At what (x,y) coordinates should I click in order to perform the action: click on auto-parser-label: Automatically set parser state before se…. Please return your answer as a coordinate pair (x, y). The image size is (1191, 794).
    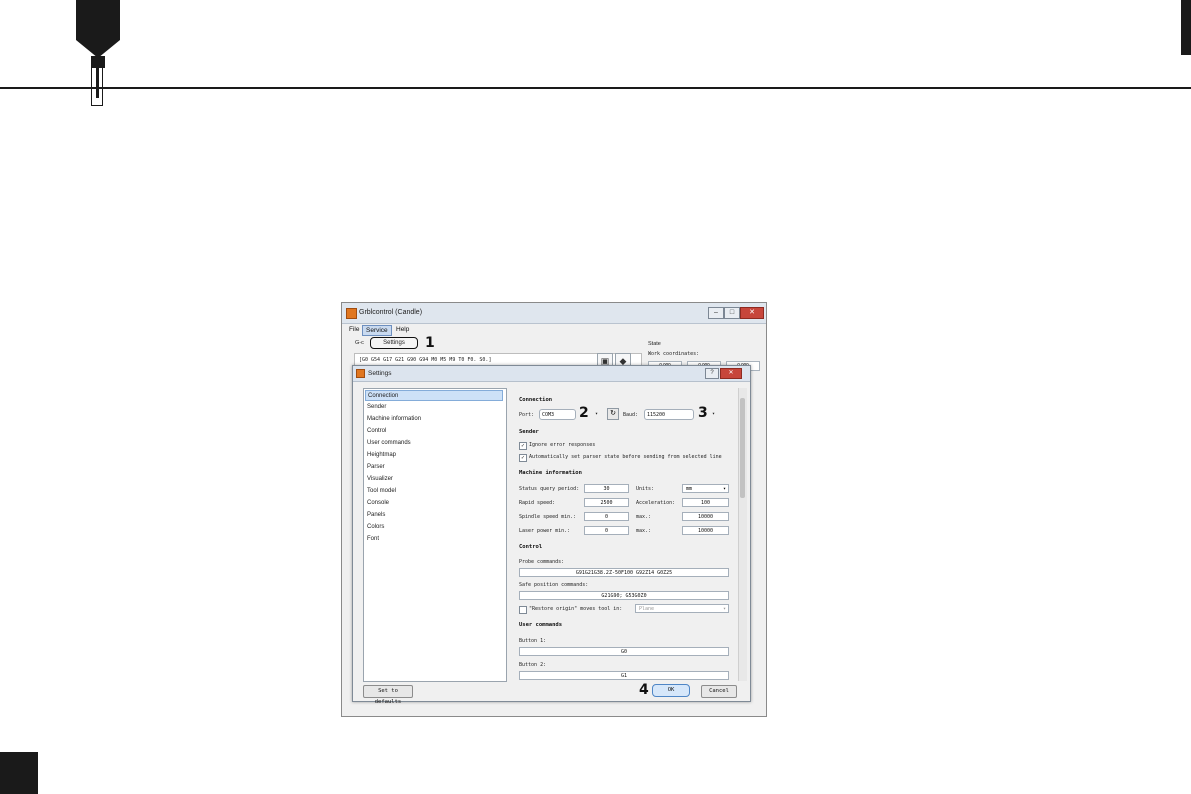
    Looking at the image, I should click on (625, 457).